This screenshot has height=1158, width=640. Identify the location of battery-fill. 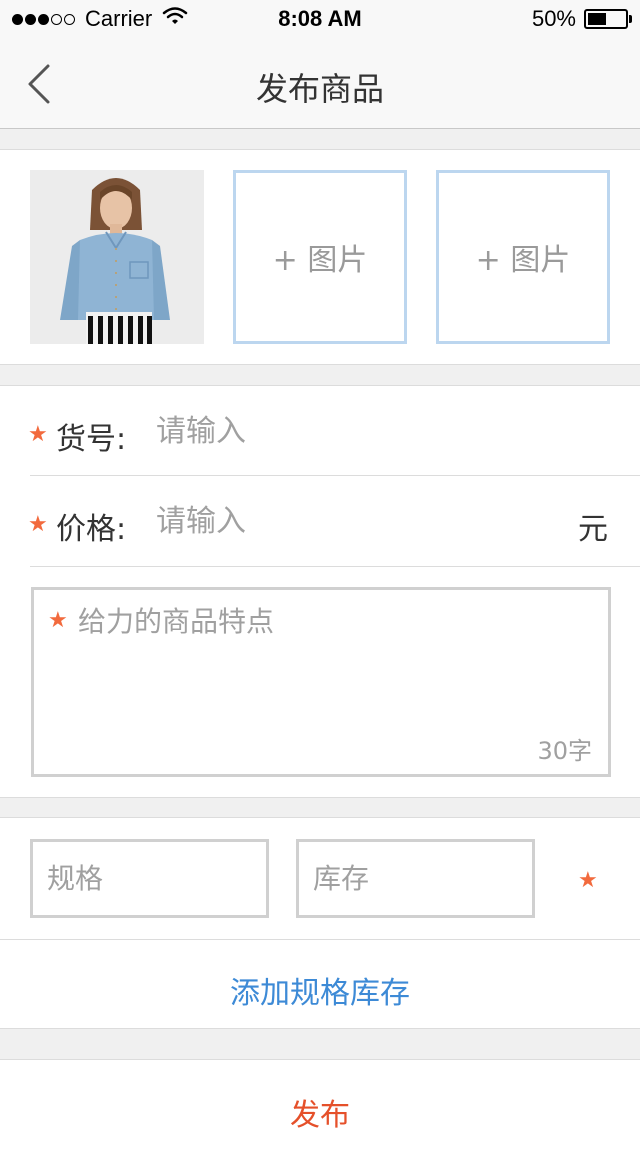
(597, 19).